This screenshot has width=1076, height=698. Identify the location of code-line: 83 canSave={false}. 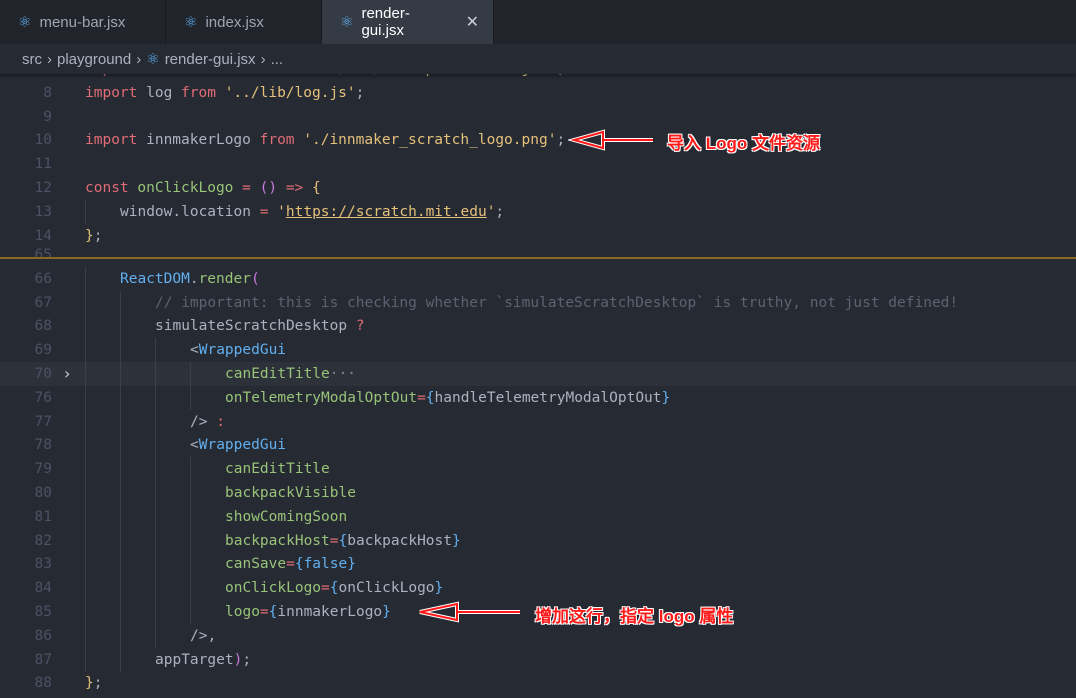
(538, 564).